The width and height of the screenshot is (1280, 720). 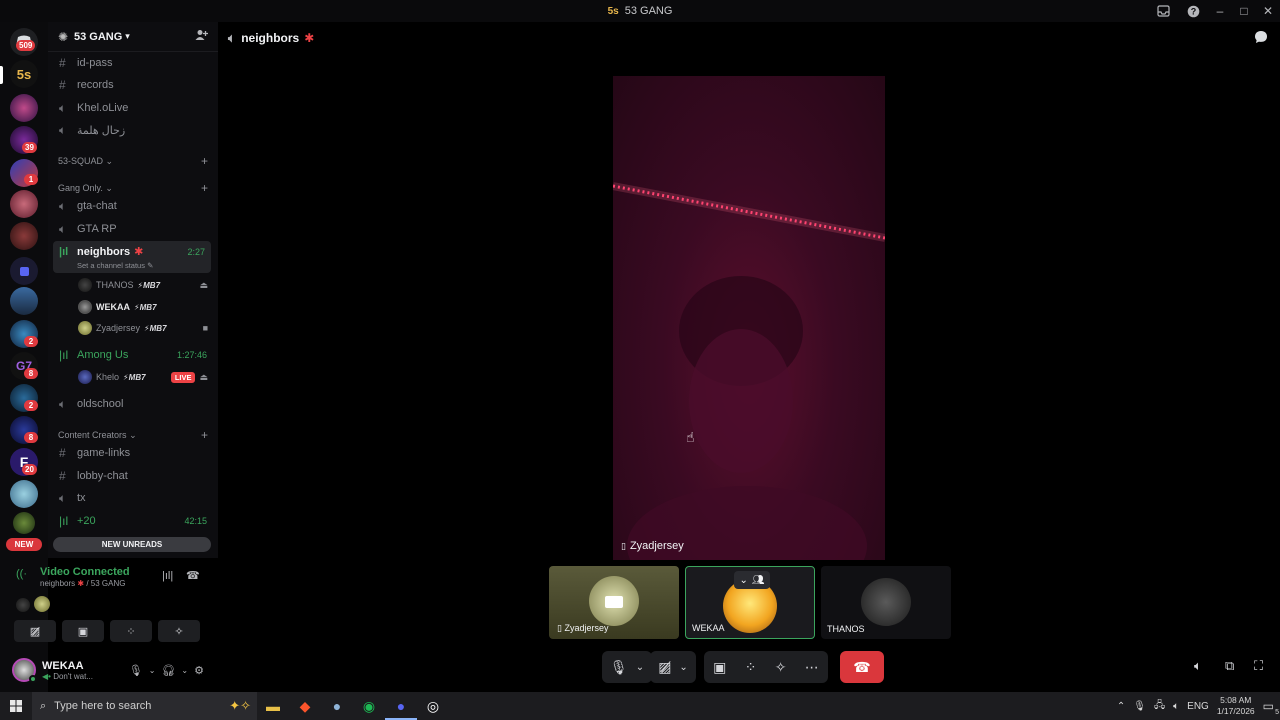 What do you see at coordinates (139, 252) in the screenshot?
I see `star-icon: ✱` at bounding box center [139, 252].